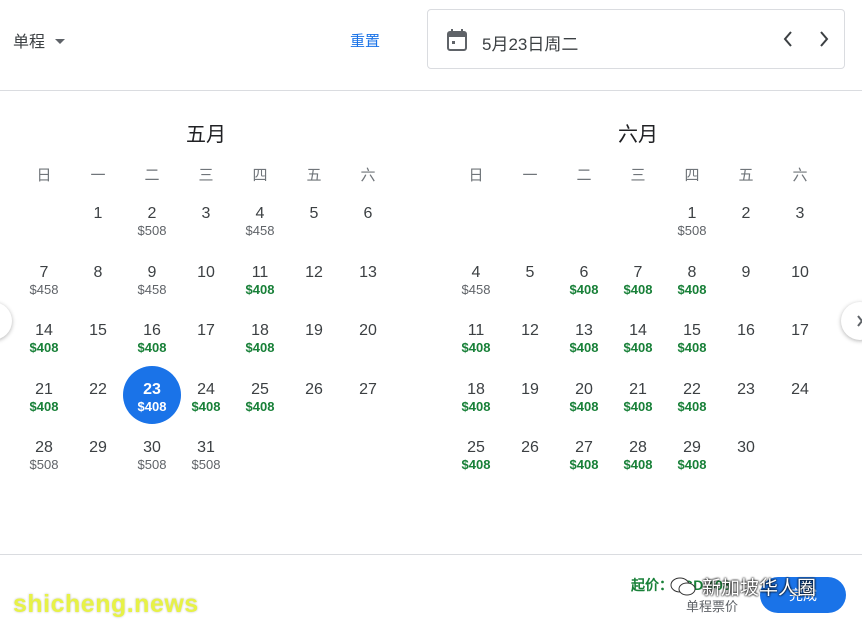  Describe the element at coordinates (800, 405) in the screenshot. I see `calendar-day: 24` at that location.